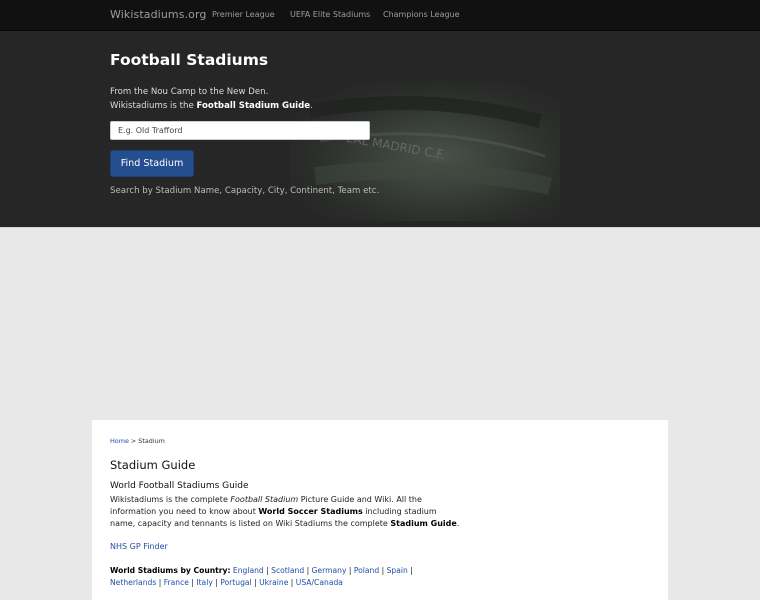 The image size is (760, 600). Describe the element at coordinates (421, 14) in the screenshot. I see `nav-link-champions-league: Champions League` at that location.